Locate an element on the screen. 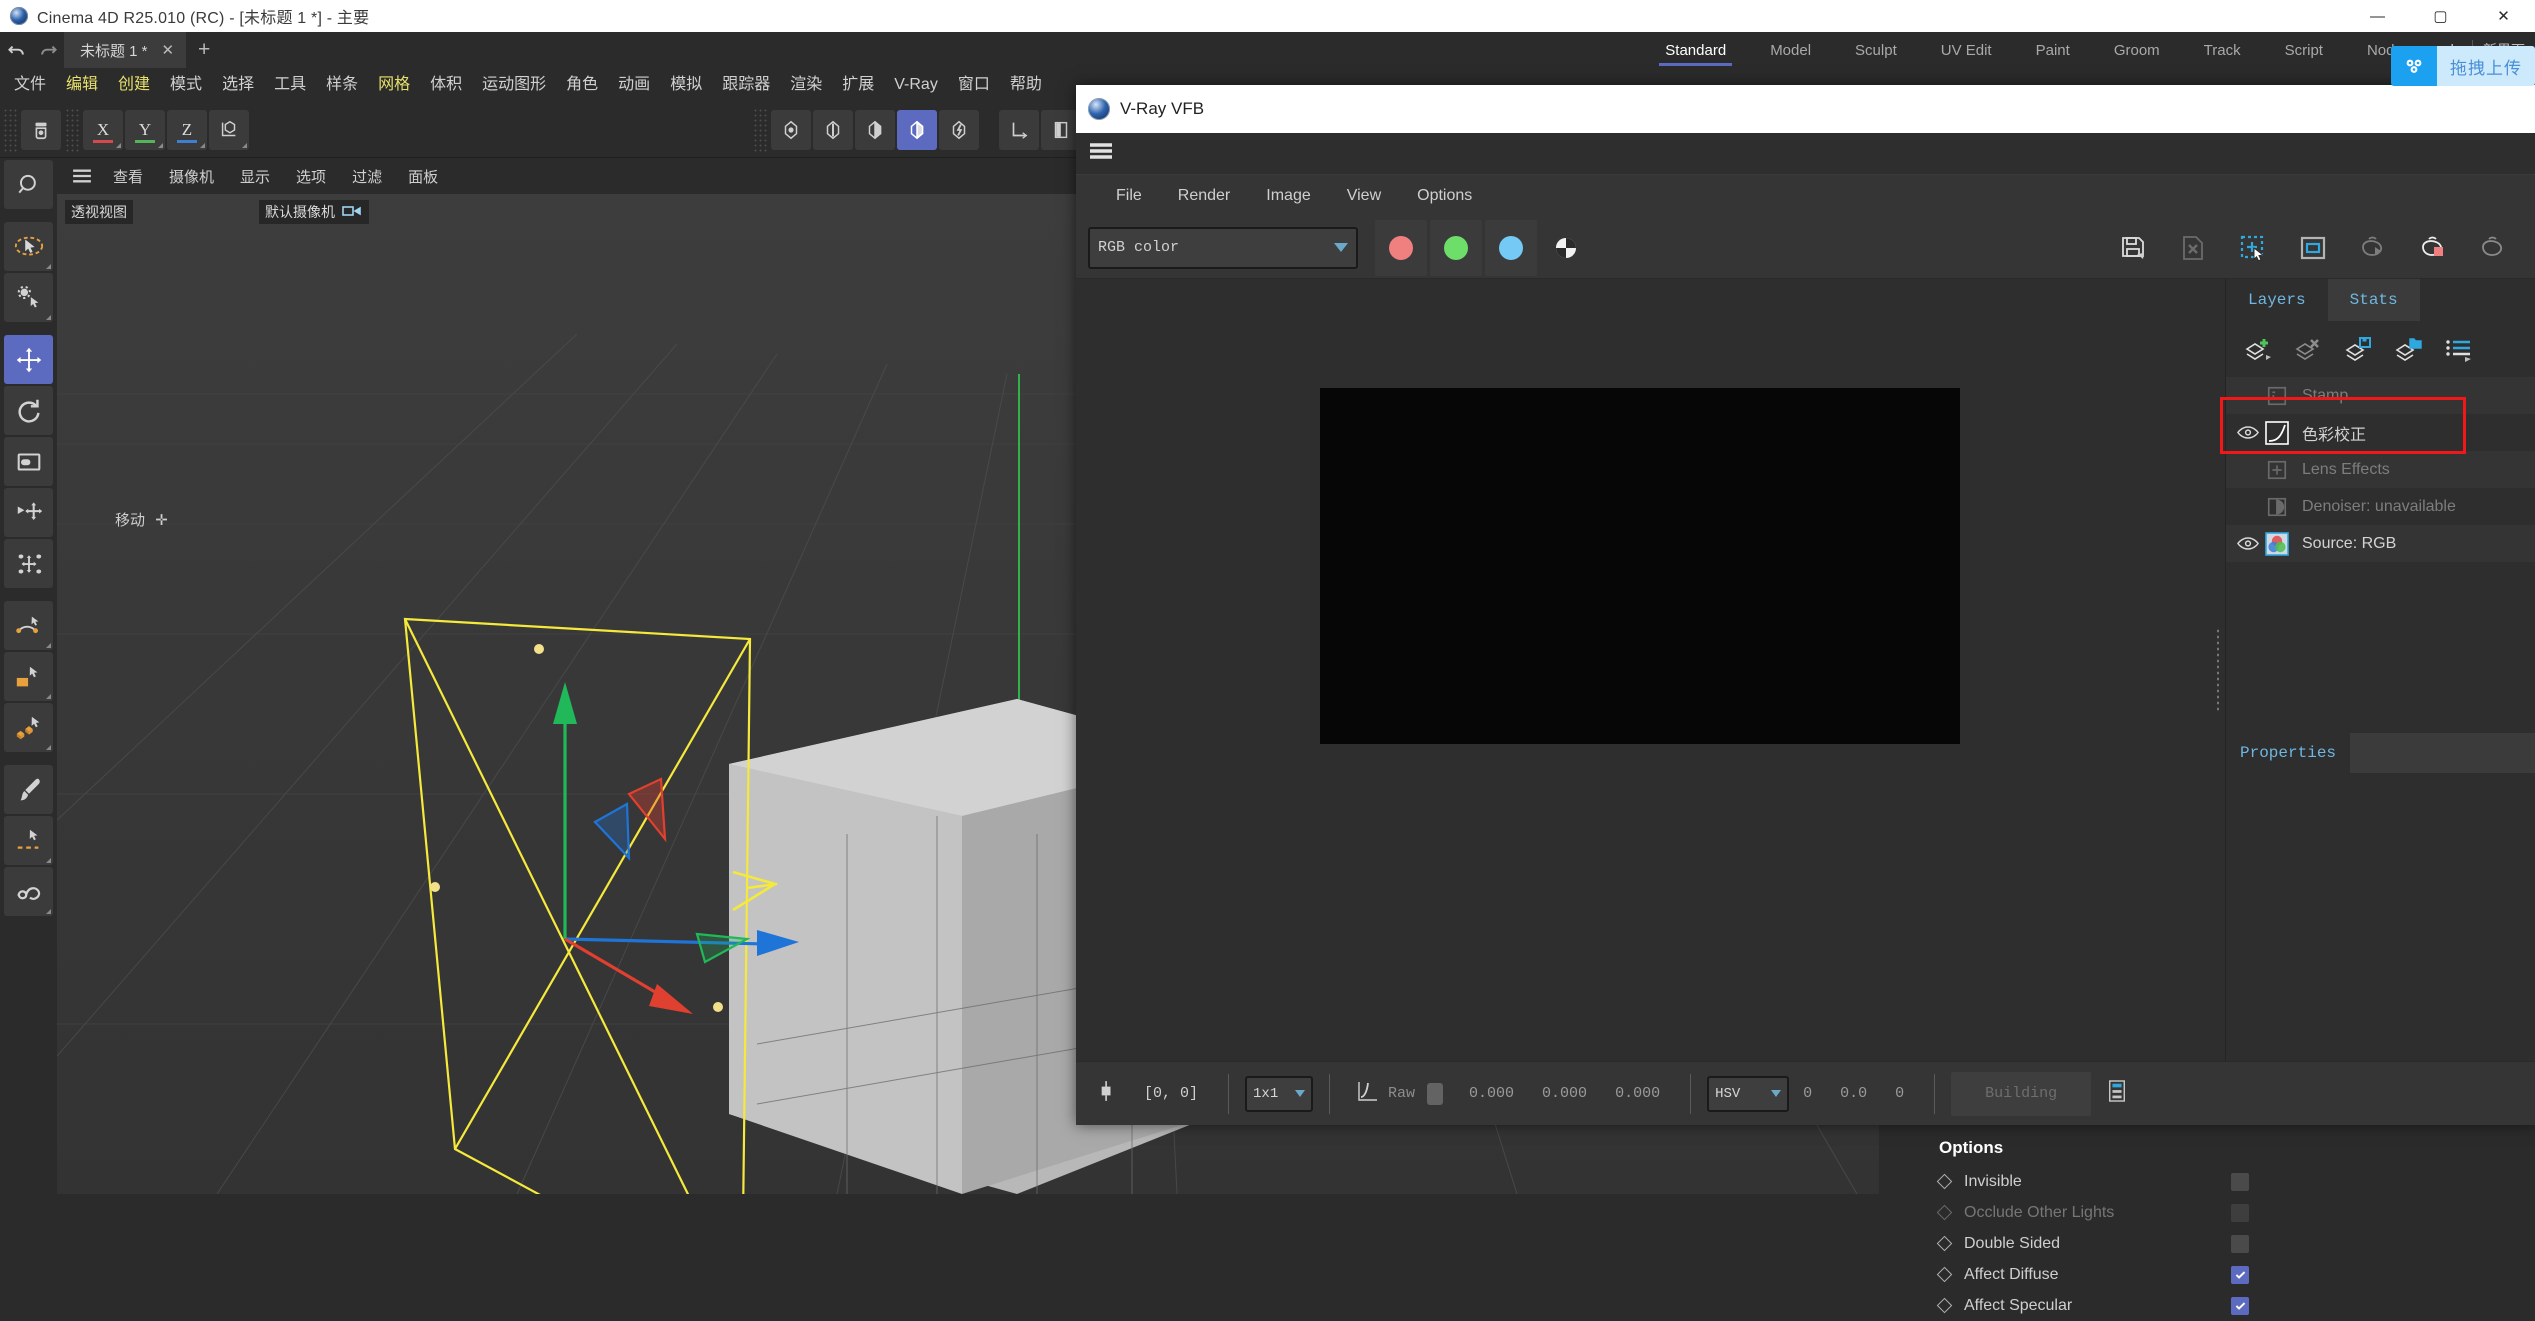 The height and width of the screenshot is (1321, 2535). menu-character: 角色 is located at coordinates (582, 85).